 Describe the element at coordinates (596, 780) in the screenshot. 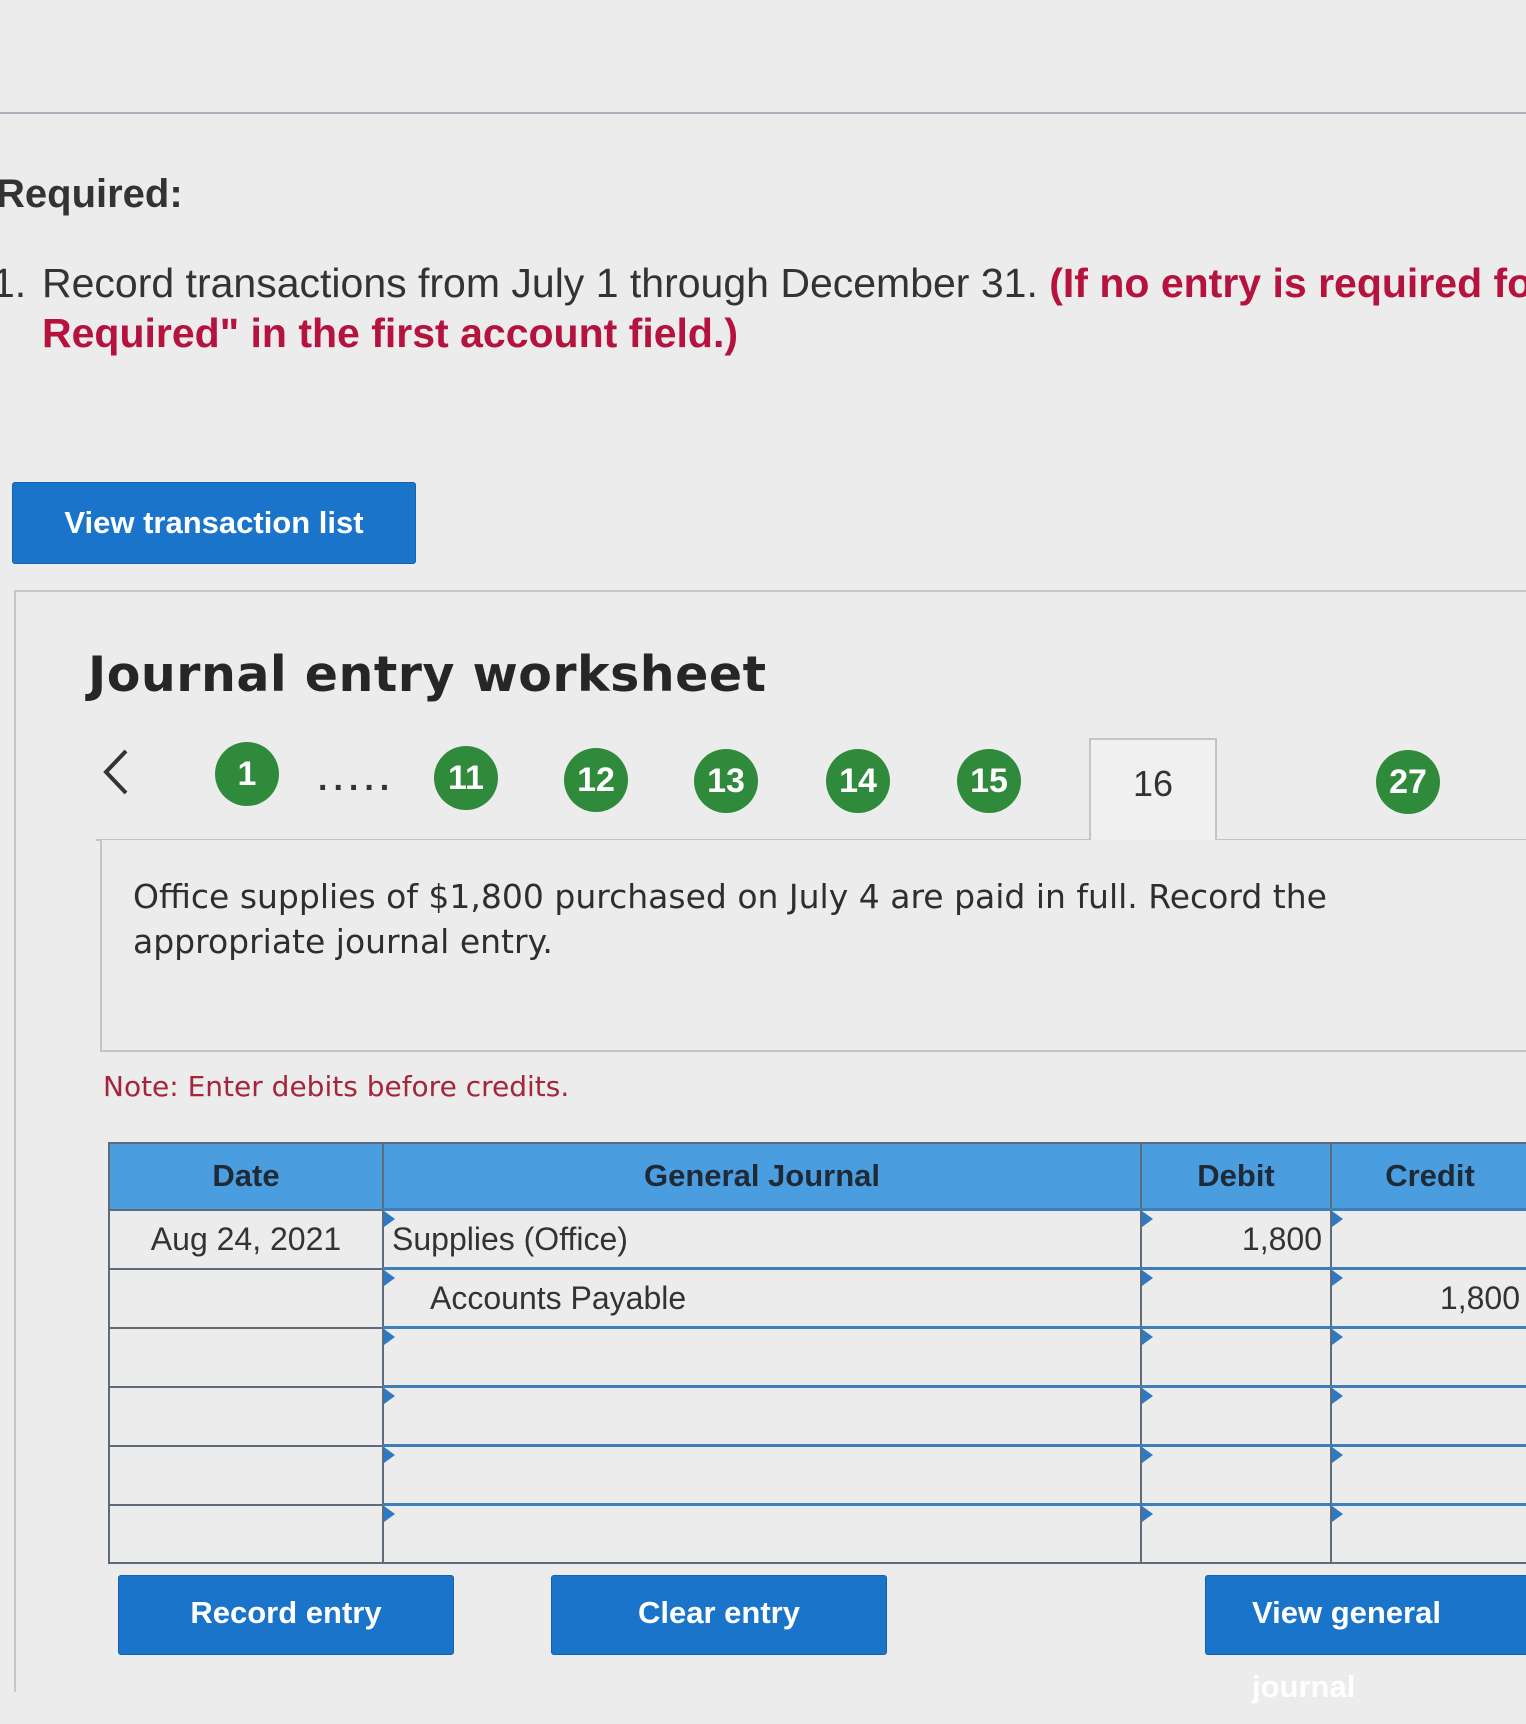

I see `step-12: 12` at that location.